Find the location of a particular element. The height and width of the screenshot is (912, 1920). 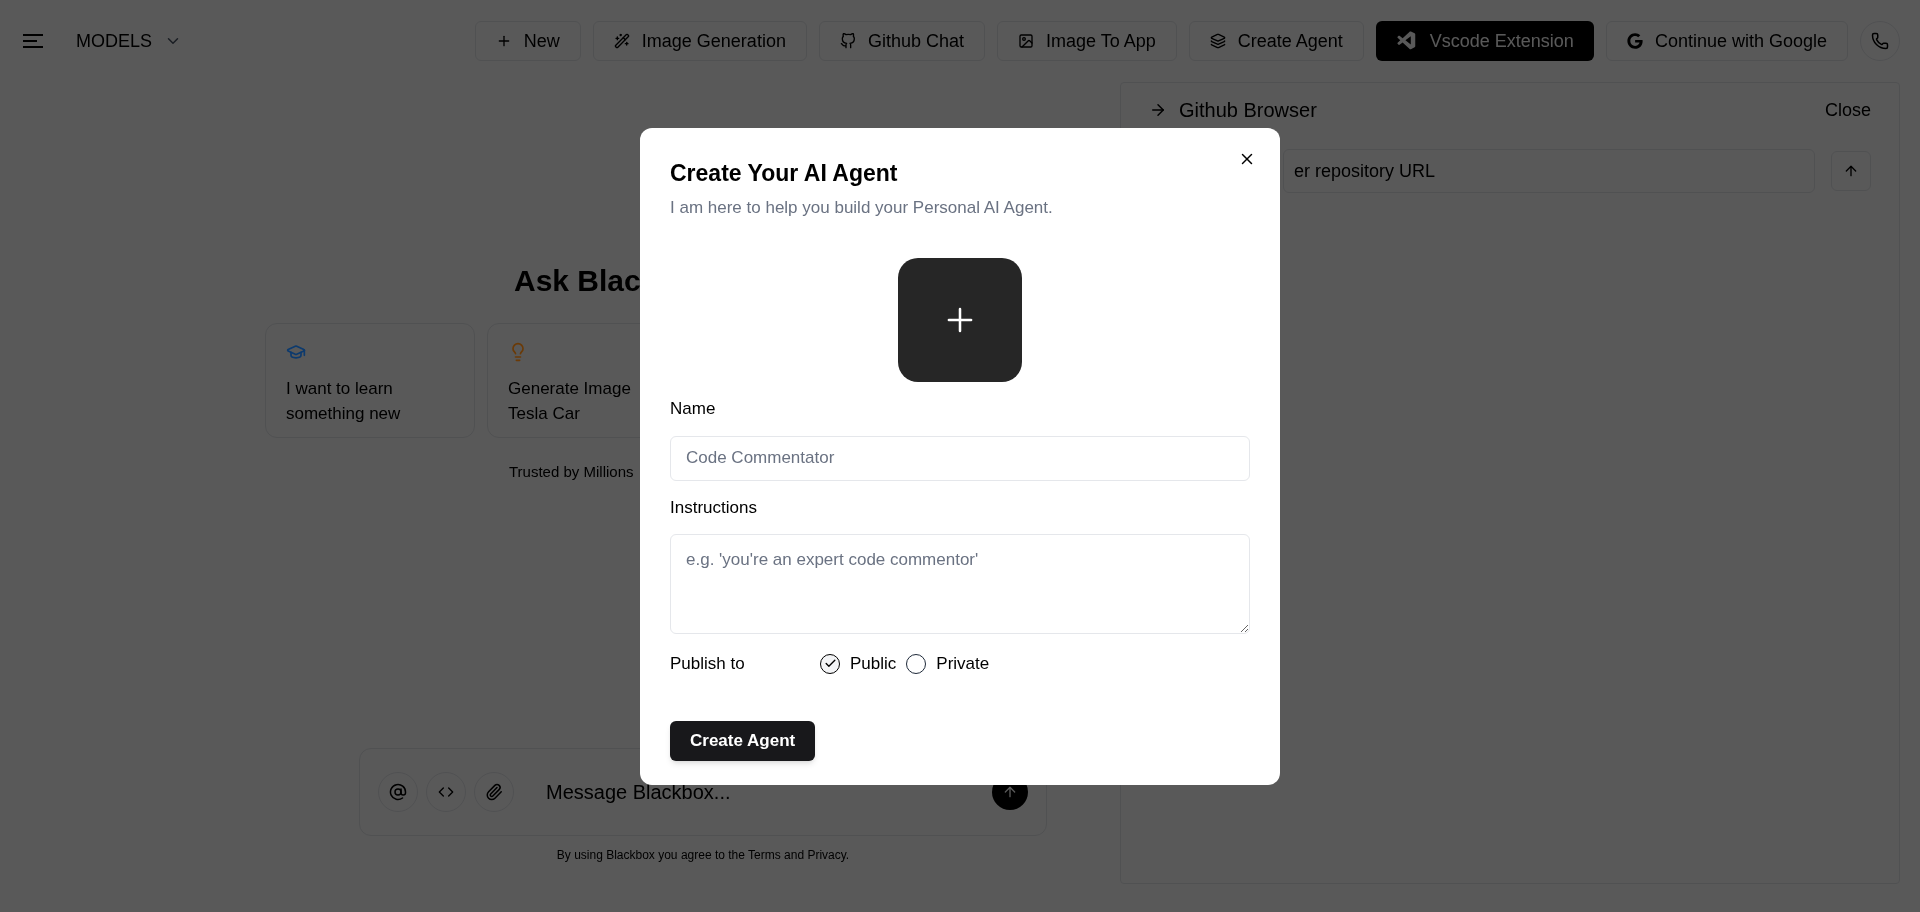

arrow-right-icon is located at coordinates (1158, 110).